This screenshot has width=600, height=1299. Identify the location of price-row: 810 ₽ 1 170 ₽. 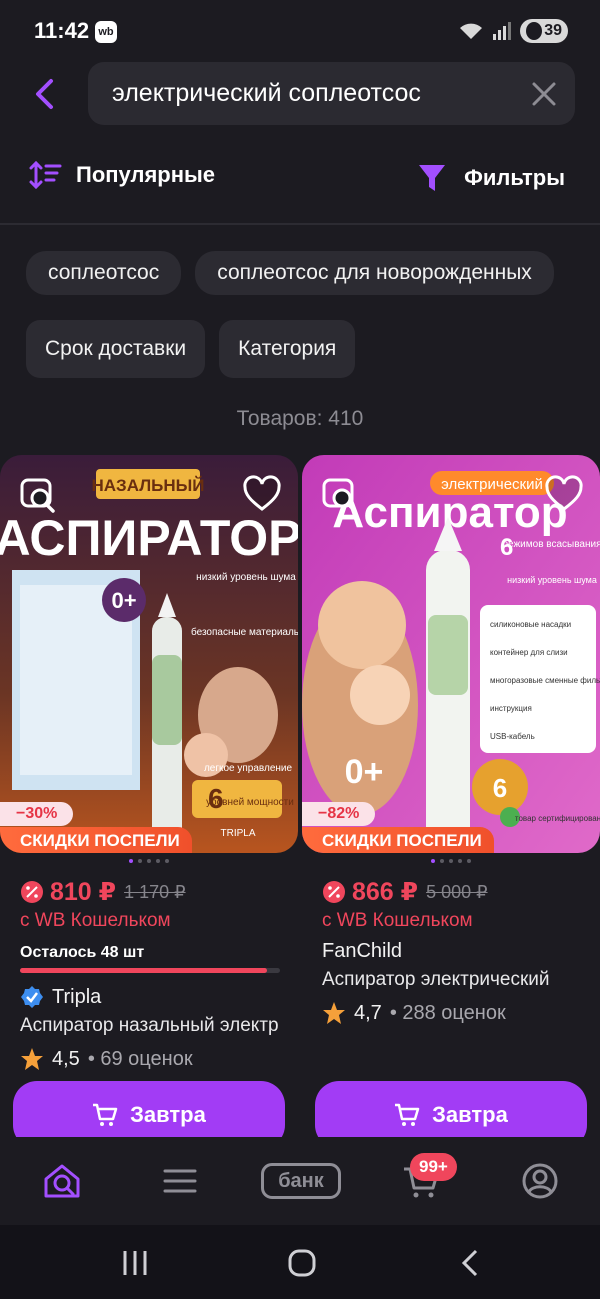
(159, 892).